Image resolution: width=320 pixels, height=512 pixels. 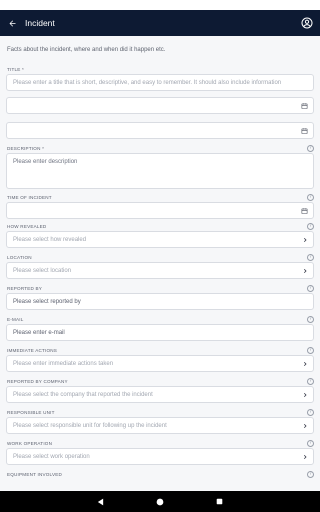 I want to click on triangle-back-icon, so click(x=100, y=502).